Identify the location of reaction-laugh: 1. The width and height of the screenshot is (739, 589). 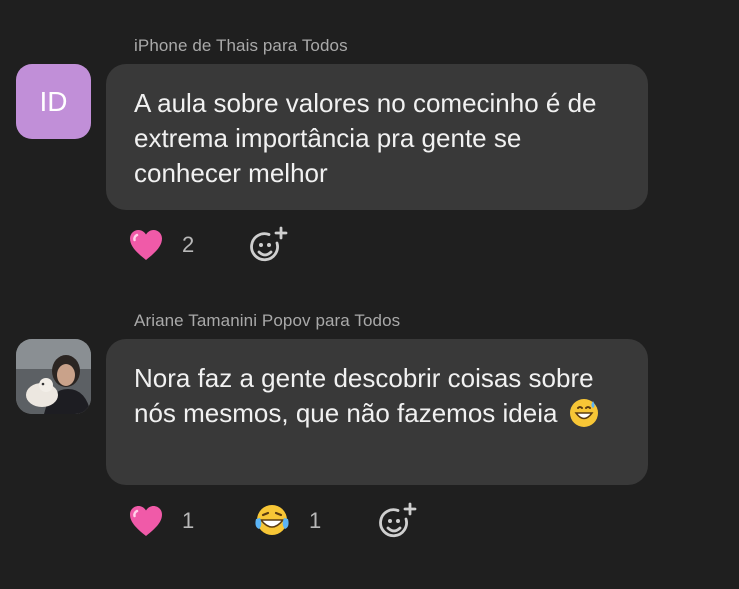
(287, 521).